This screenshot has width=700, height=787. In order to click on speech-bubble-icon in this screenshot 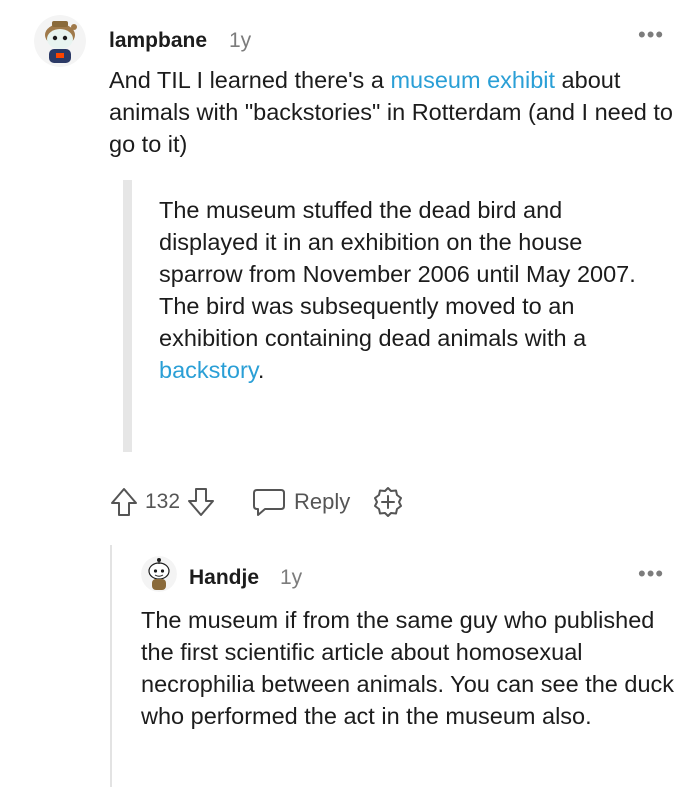, I will do `click(269, 502)`.